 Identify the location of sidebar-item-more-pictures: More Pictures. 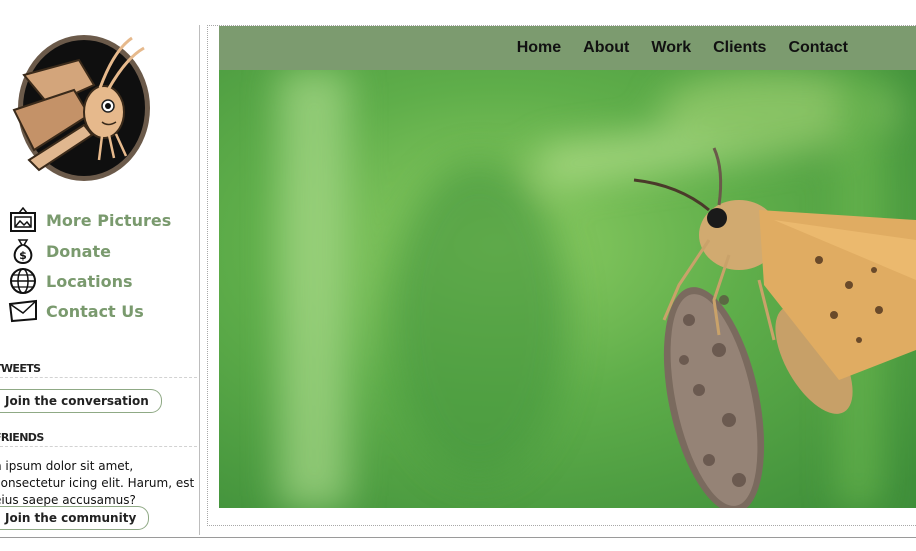
(89, 220).